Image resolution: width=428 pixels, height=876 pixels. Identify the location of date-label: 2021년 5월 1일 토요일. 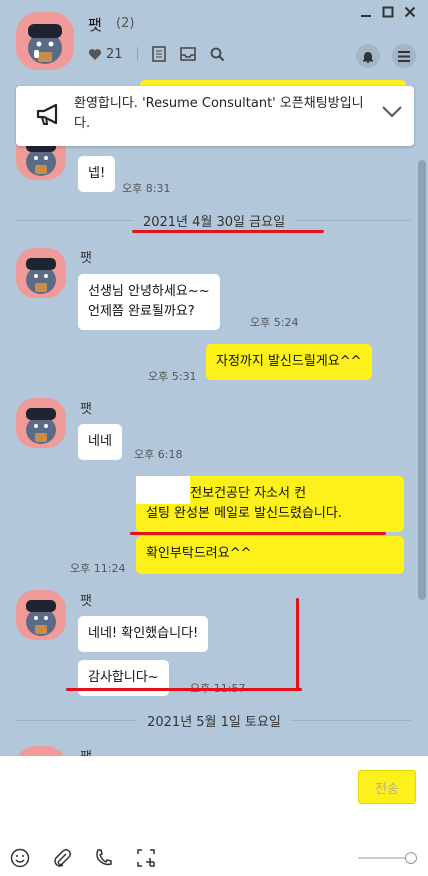
(214, 722).